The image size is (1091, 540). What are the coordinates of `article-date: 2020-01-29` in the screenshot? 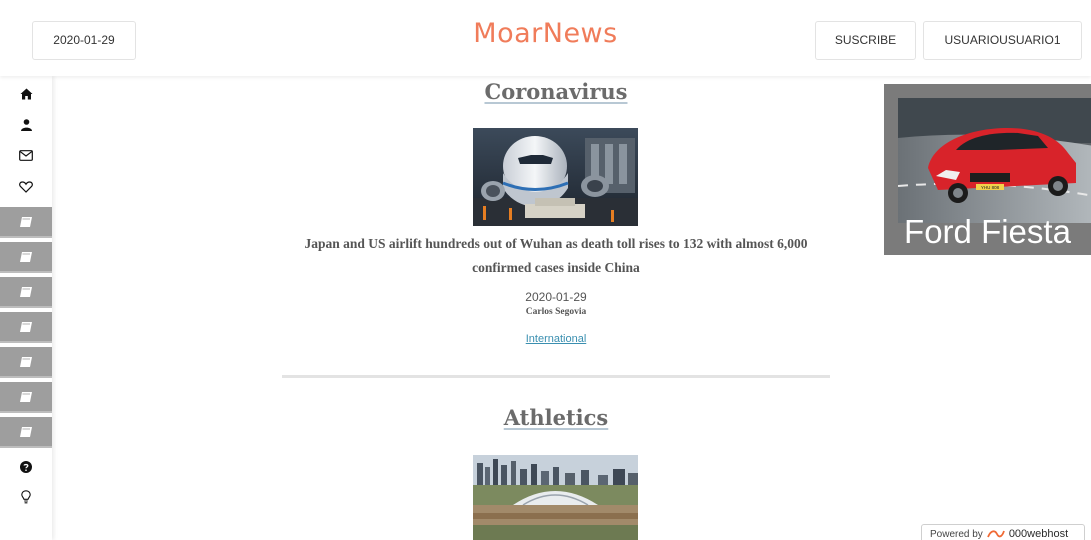 It's located at (556, 297).